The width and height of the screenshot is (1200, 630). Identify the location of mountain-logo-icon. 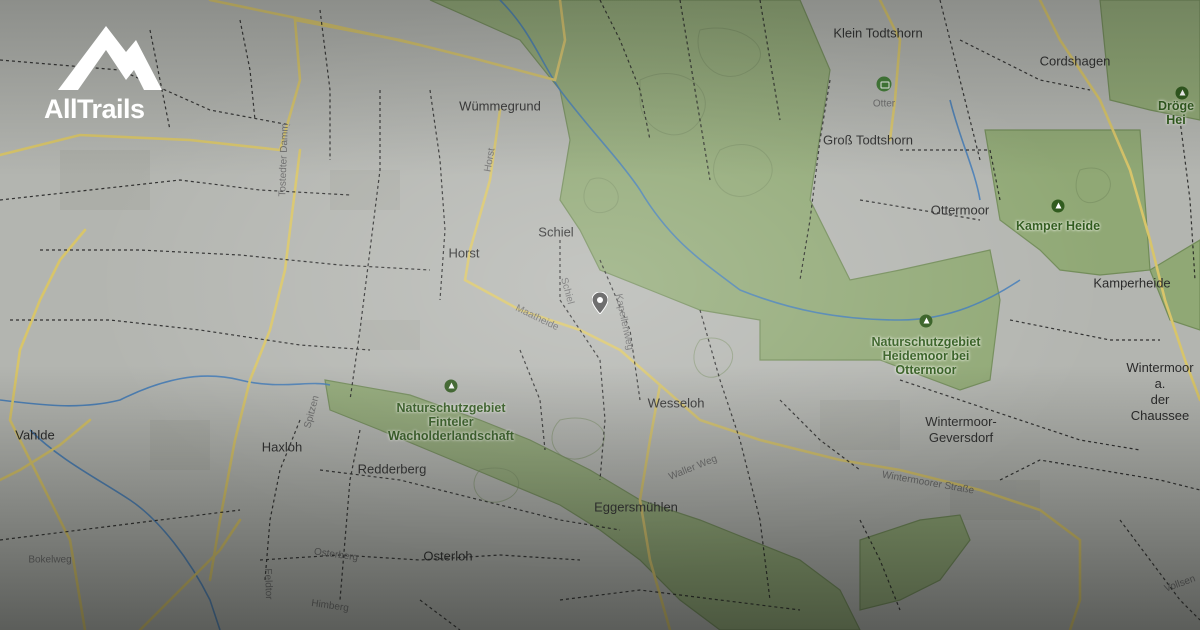
(110, 58).